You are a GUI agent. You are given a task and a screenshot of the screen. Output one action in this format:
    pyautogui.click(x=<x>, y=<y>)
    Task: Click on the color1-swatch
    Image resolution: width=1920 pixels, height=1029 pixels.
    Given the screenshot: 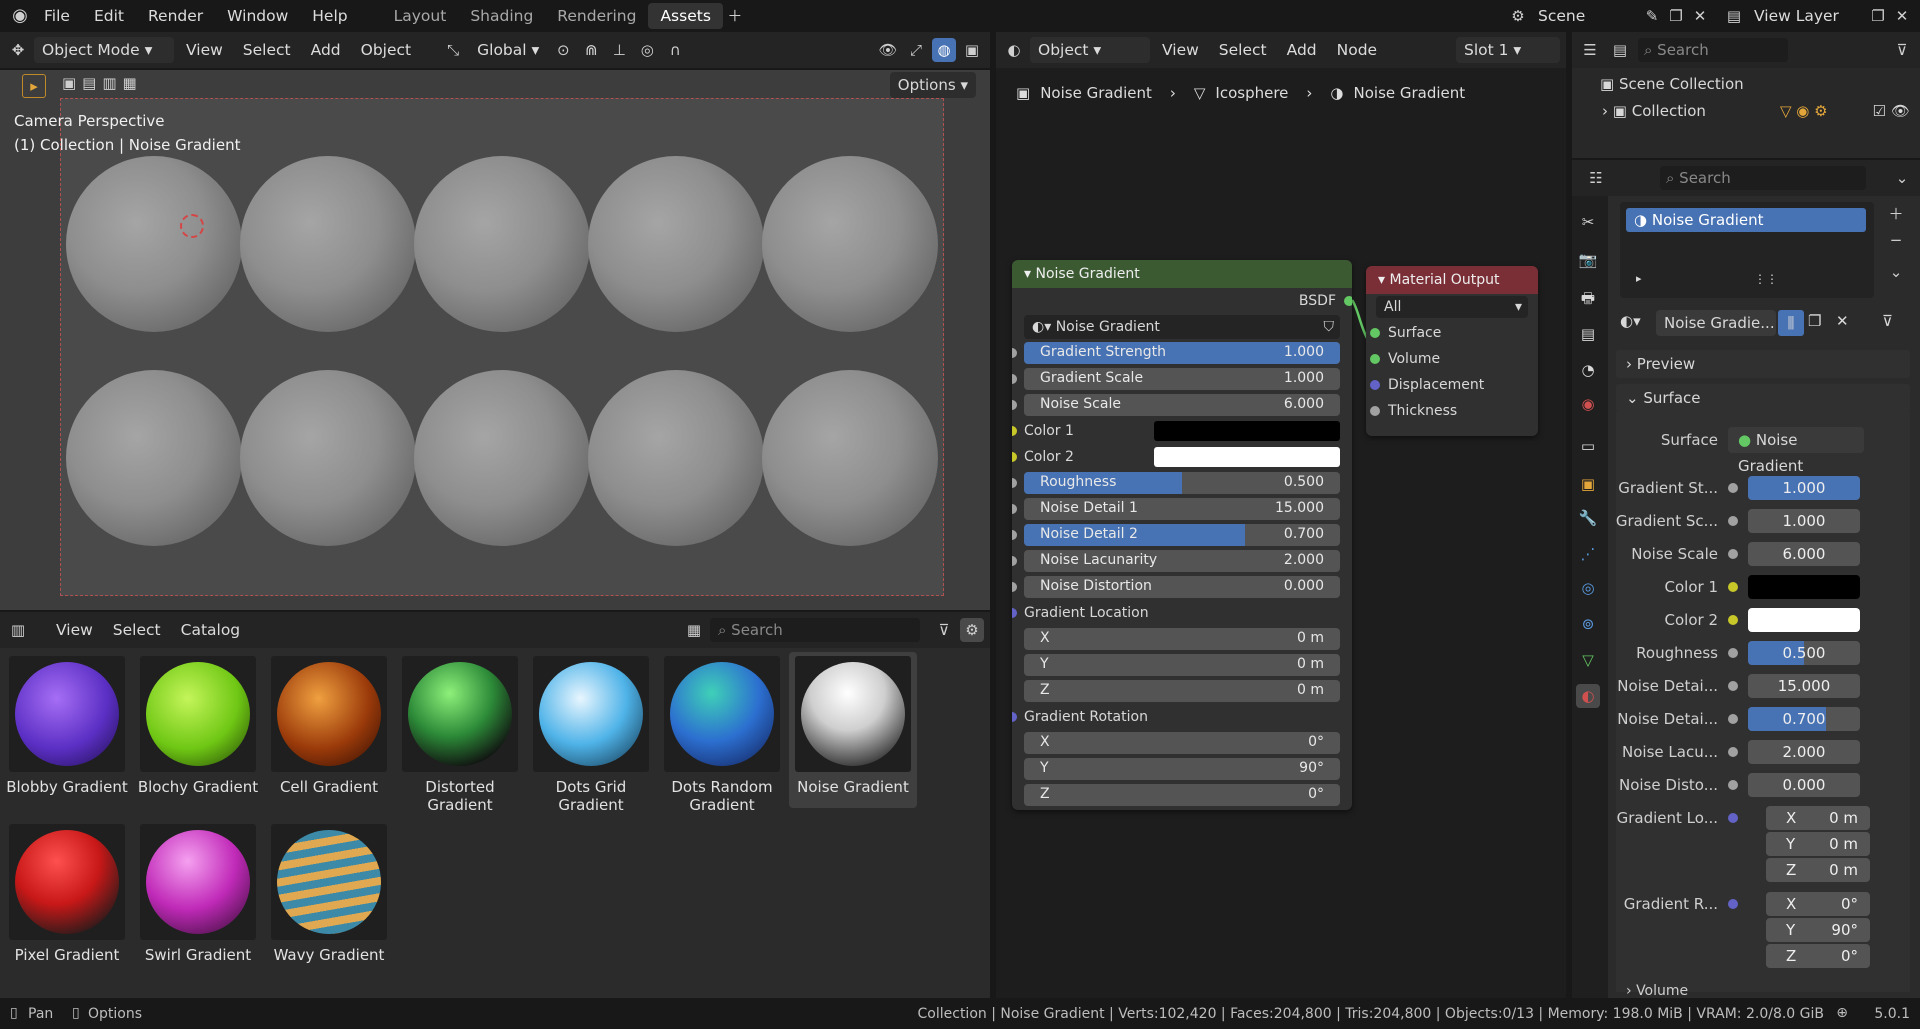 What is the action you would take?
    pyautogui.click(x=1247, y=431)
    